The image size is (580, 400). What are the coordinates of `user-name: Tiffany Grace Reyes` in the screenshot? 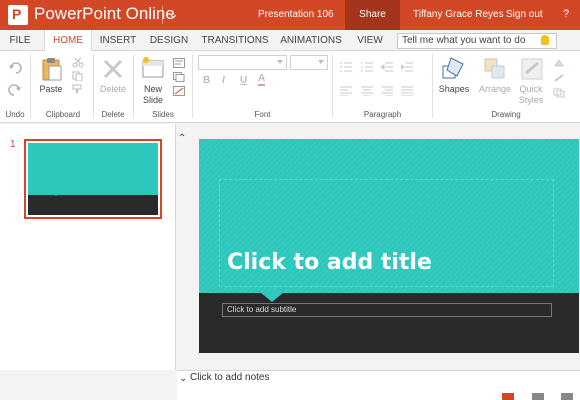 It's located at (458, 14).